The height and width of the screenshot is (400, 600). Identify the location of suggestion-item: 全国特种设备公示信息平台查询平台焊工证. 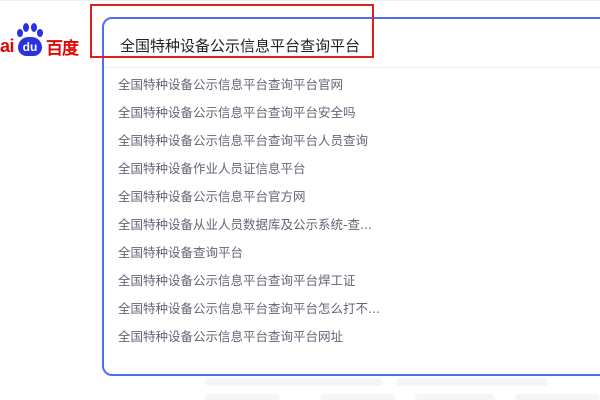
(352, 281).